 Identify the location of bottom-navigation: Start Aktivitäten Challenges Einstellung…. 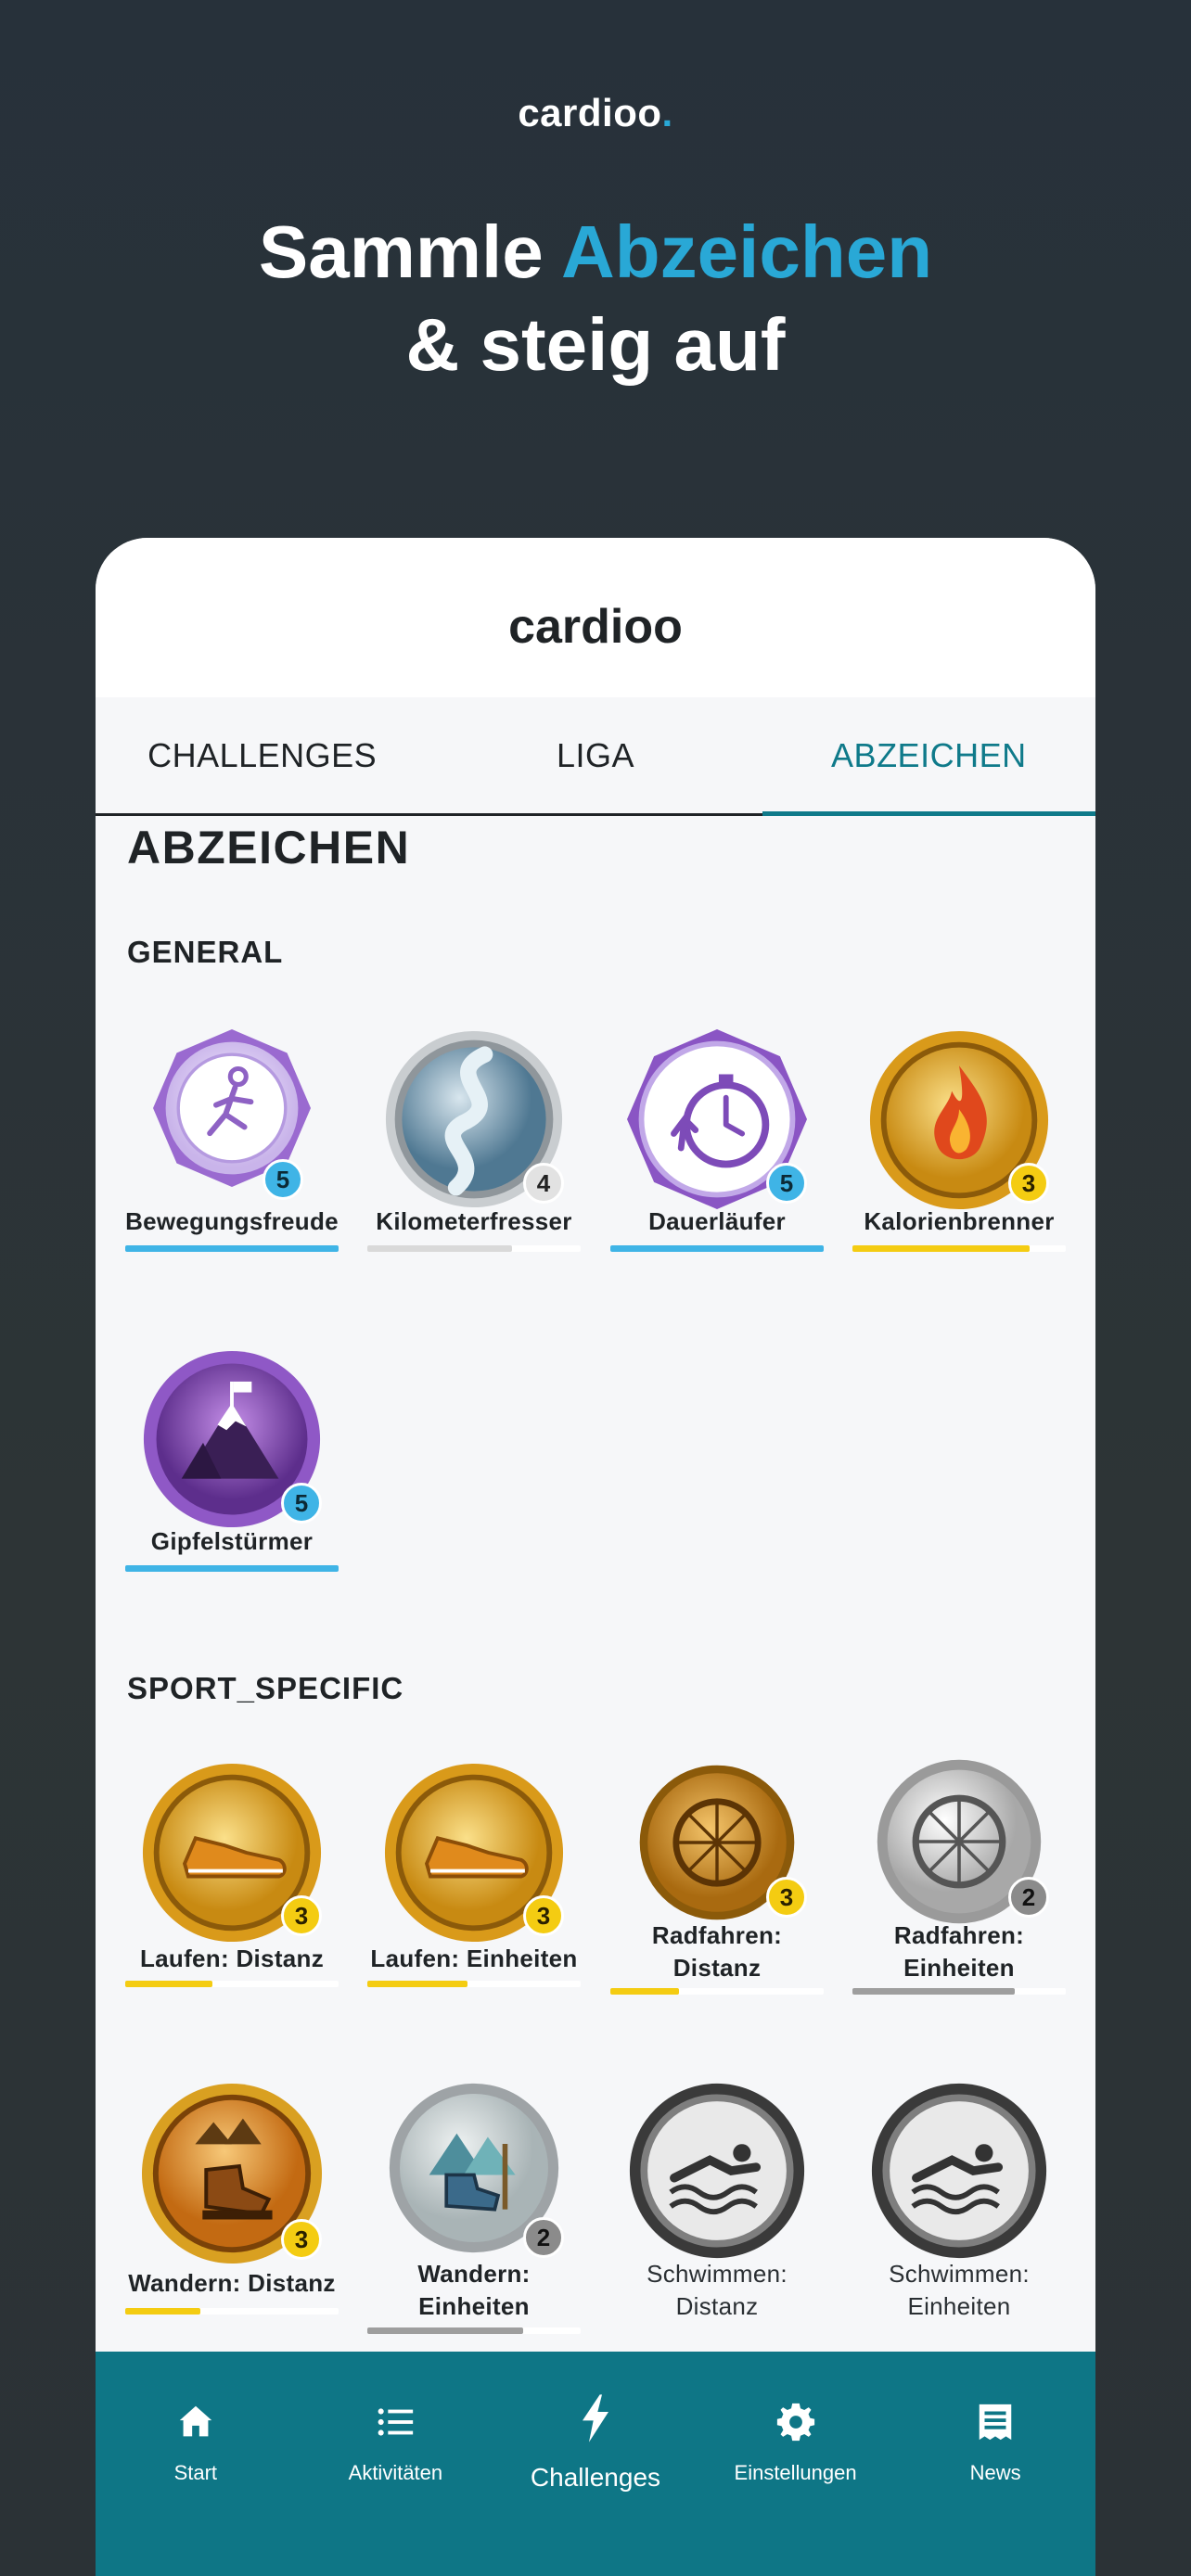
(595, 2464).